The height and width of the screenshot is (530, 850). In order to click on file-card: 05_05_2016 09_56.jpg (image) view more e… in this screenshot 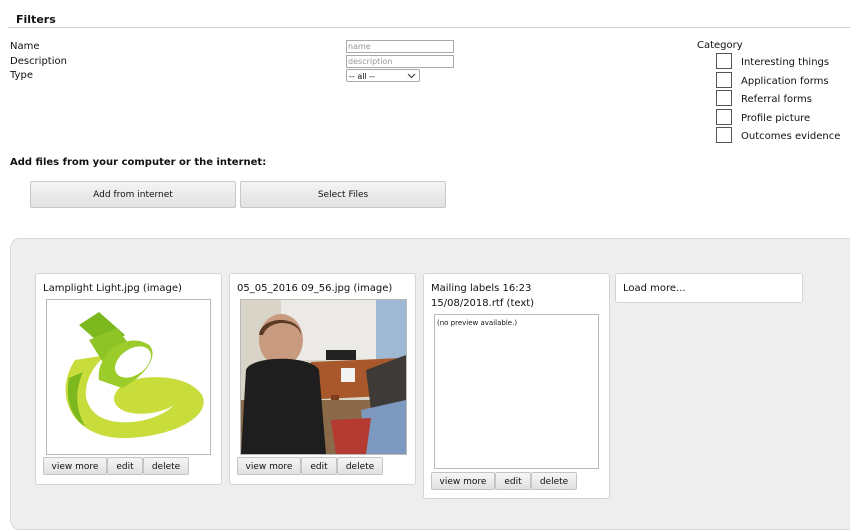, I will do `click(322, 379)`.